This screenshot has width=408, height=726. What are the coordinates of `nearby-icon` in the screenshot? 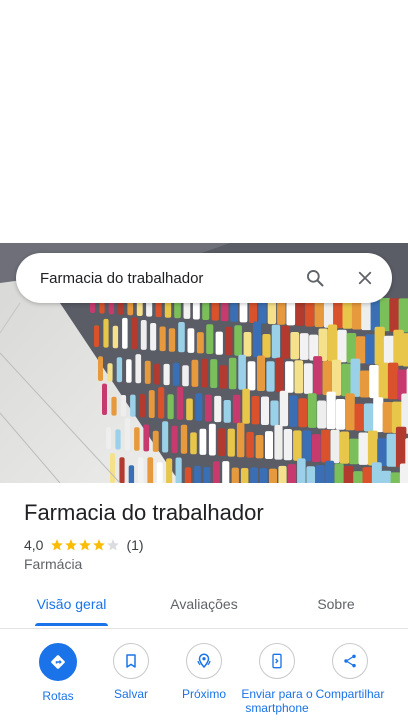 It's located at (204, 661).